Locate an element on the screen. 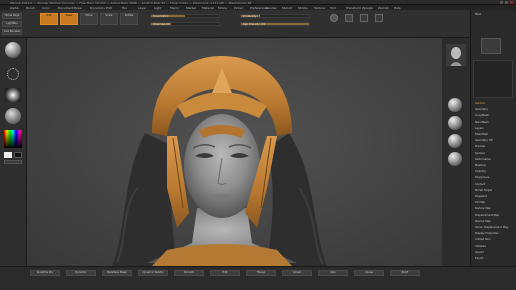 This screenshot has height=290, width=516. draw-button: Draw is located at coordinates (69, 19).